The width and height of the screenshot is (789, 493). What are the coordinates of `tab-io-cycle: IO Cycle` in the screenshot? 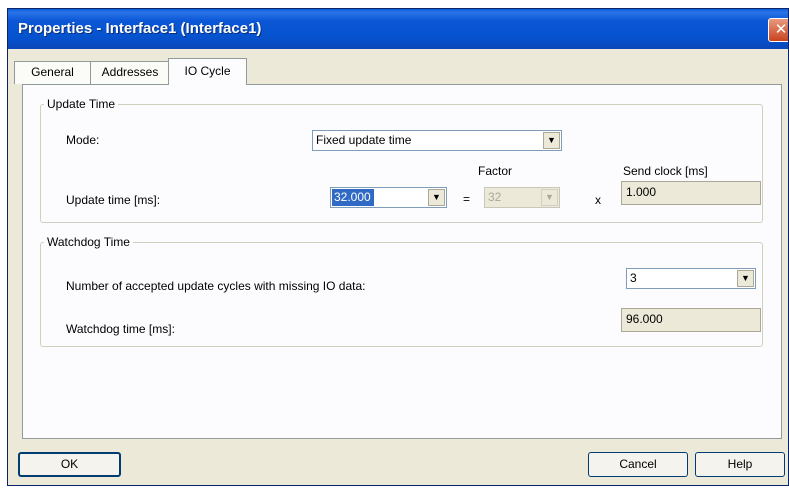 It's located at (207, 71).